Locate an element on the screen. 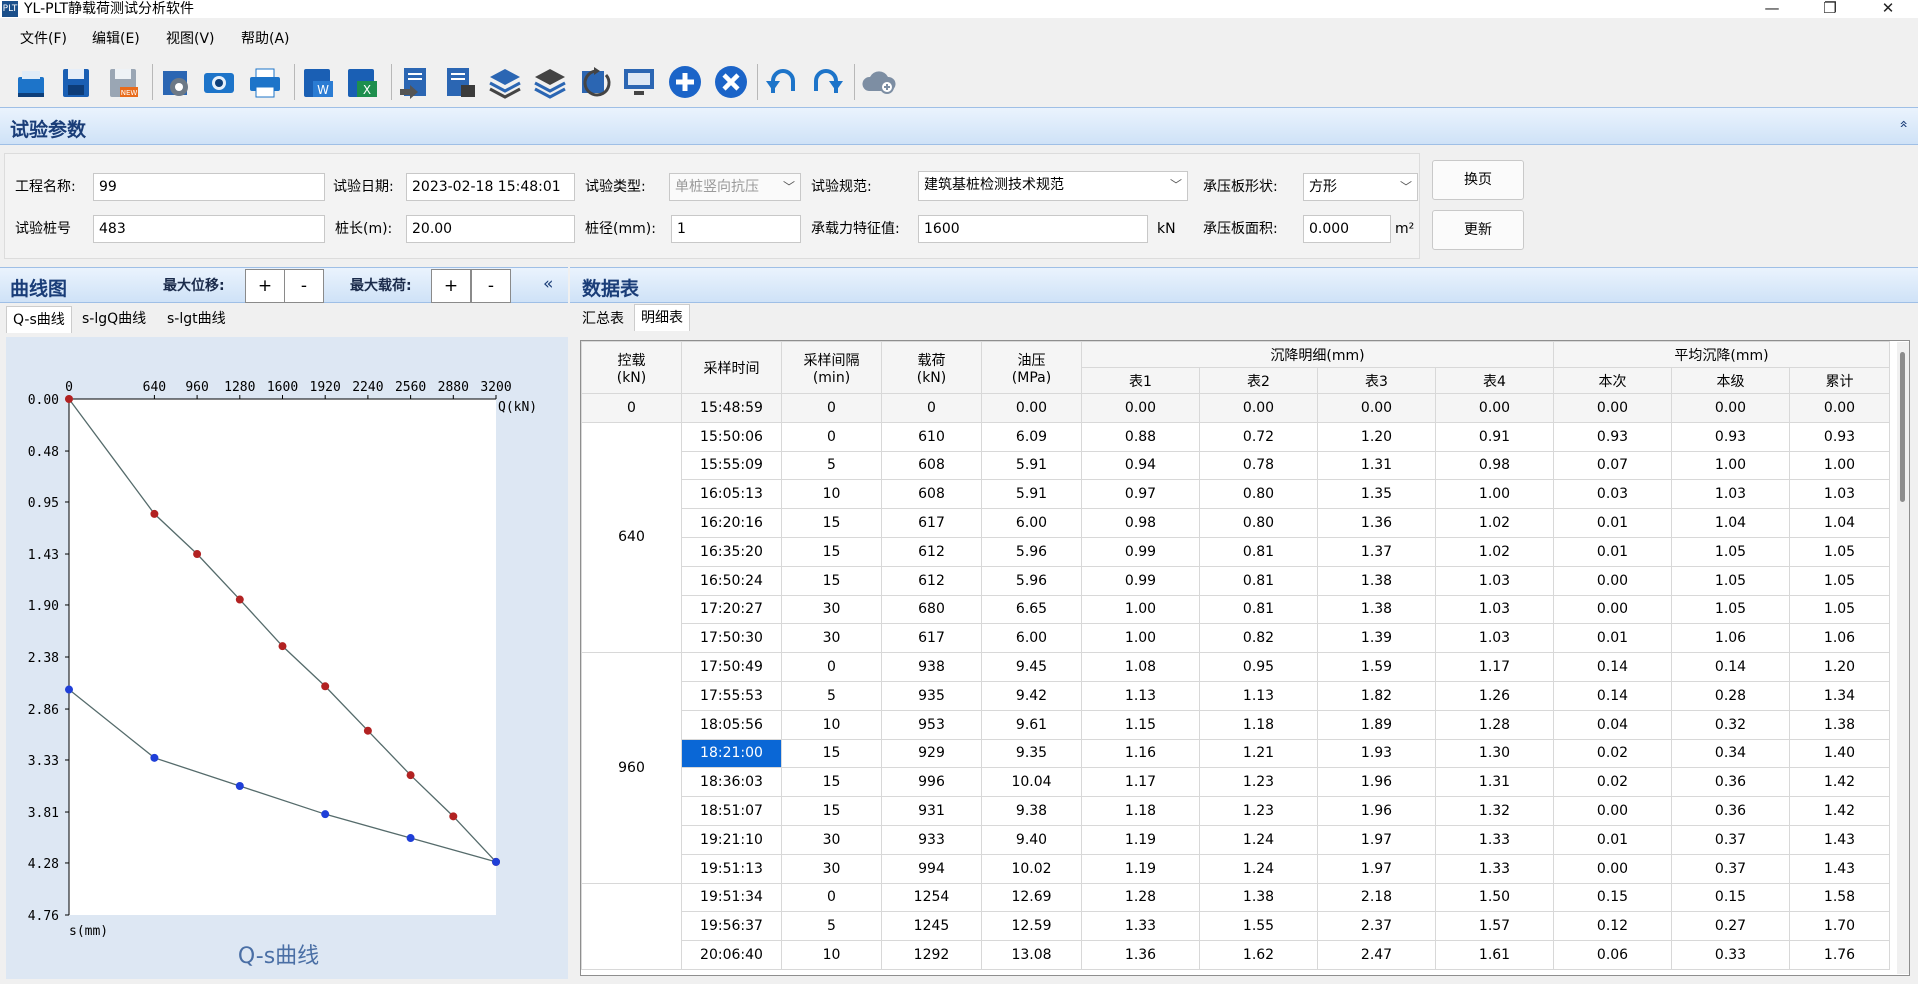 The image size is (1918, 984). table-cell: 1245 is located at coordinates (931, 926).